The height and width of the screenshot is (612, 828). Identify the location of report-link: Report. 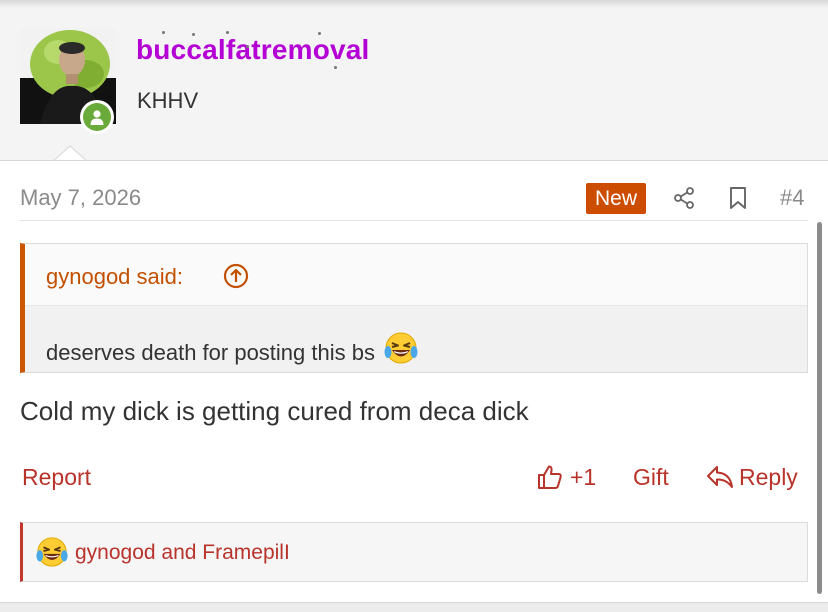
(56, 477).